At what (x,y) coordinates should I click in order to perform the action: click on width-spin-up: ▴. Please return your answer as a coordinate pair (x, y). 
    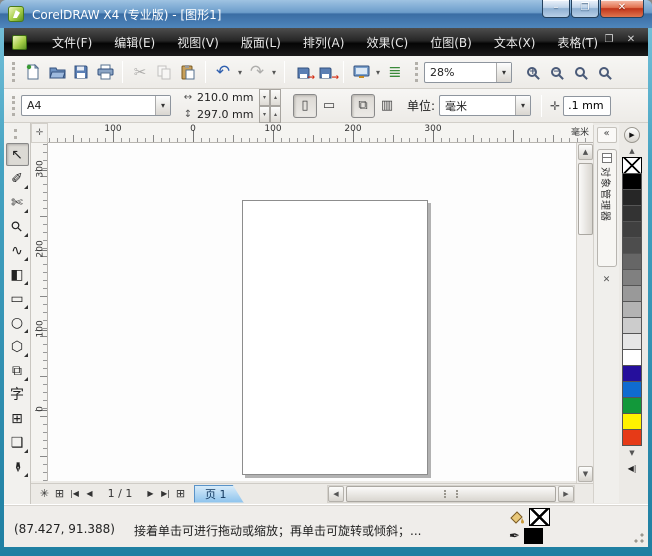
    Looking at the image, I should click on (275, 97).